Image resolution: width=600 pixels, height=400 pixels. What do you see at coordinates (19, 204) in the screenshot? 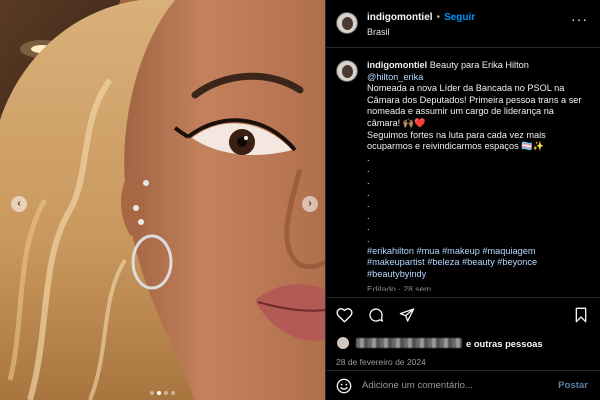
I see `carousel-prev-button: ‹` at bounding box center [19, 204].